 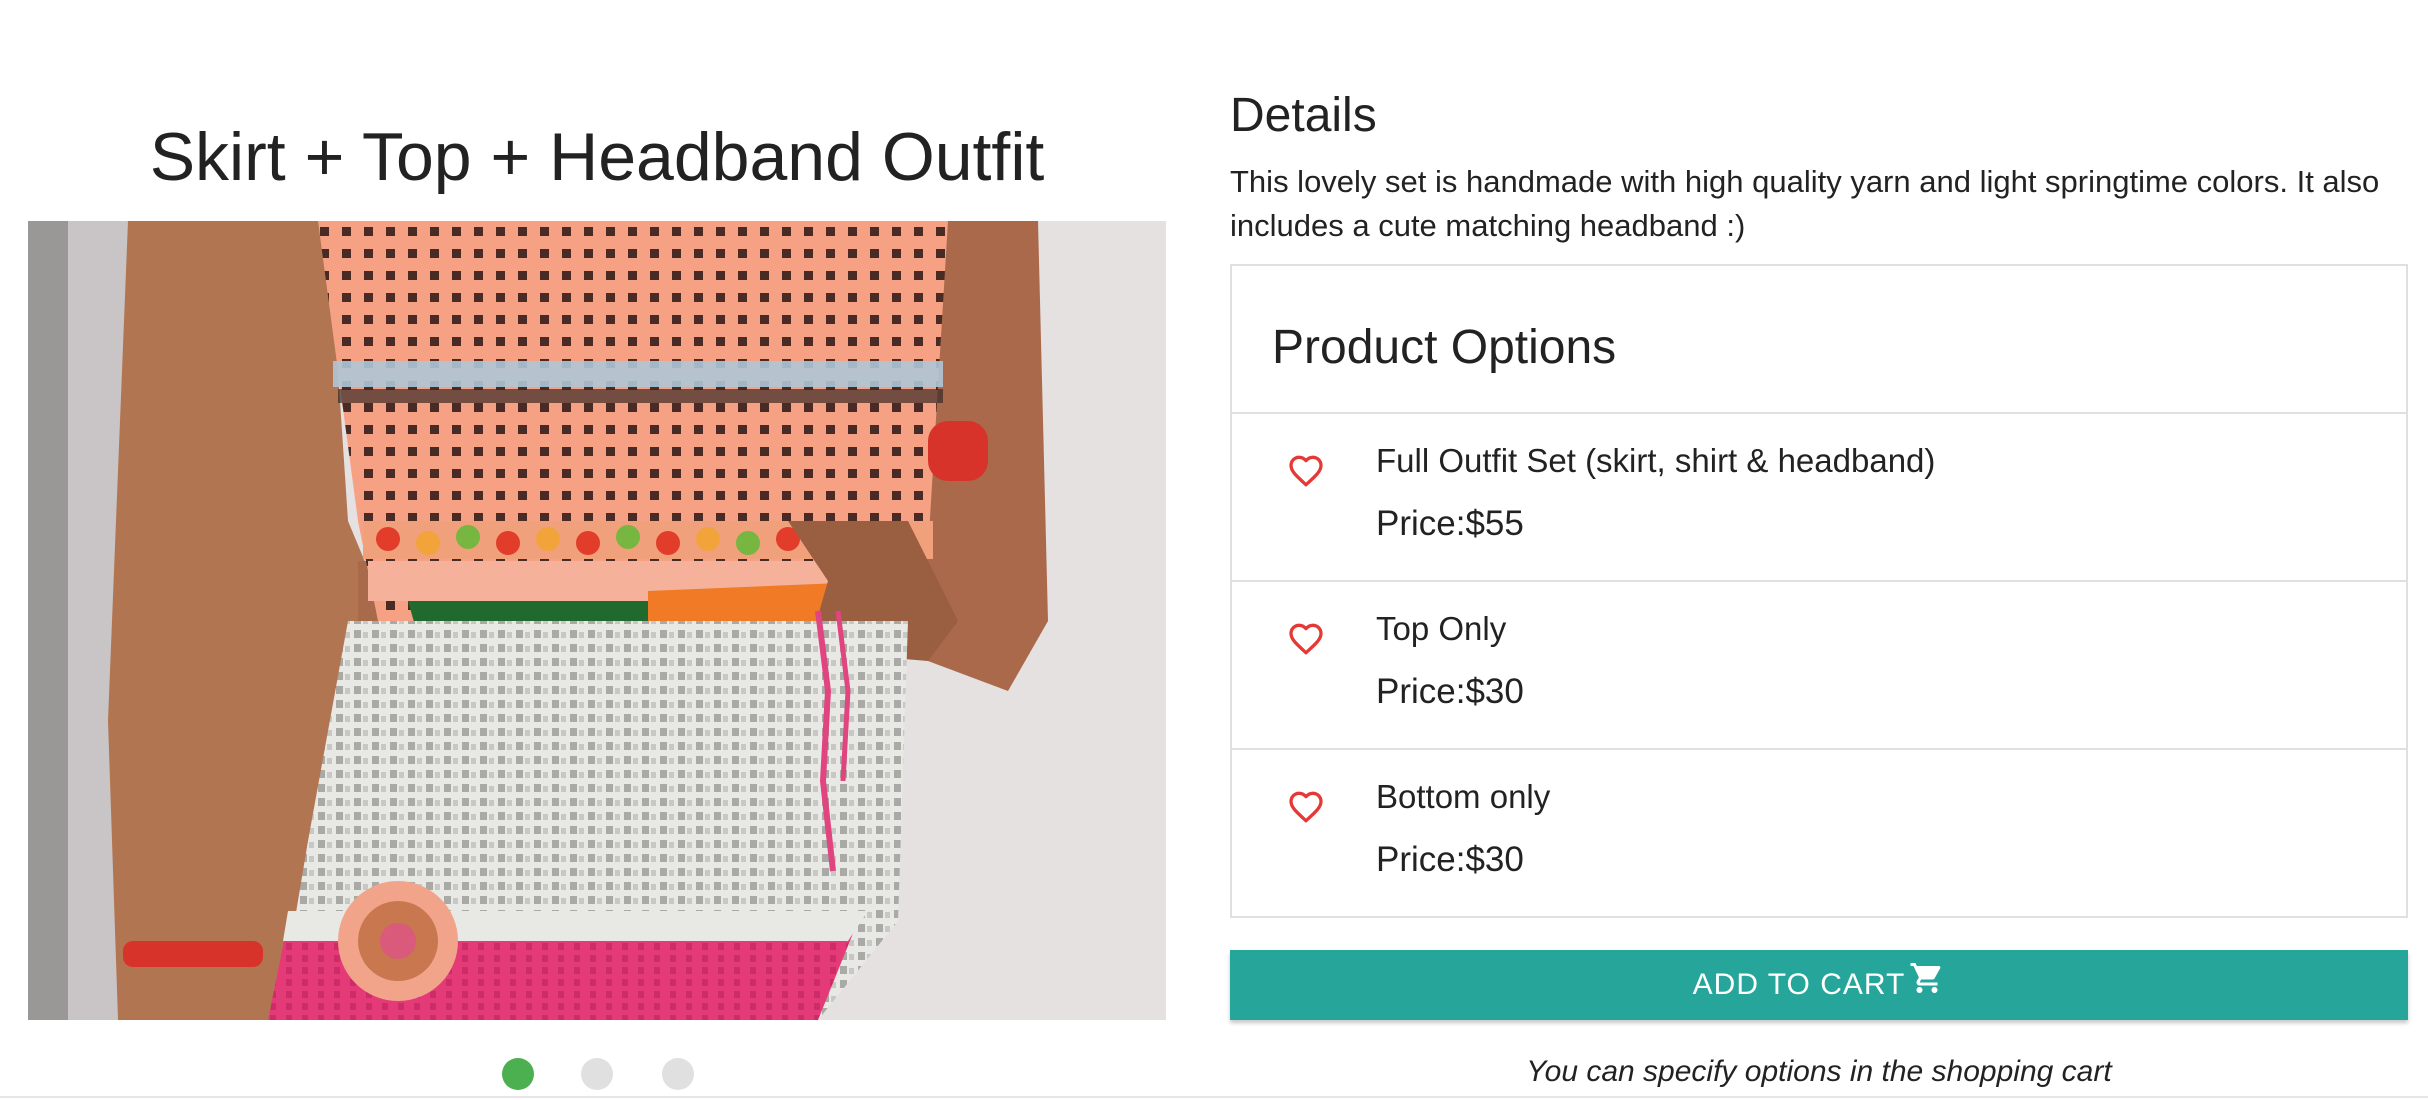 I want to click on add-to-cart-button: ADD TO CART, so click(x=1819, y=985).